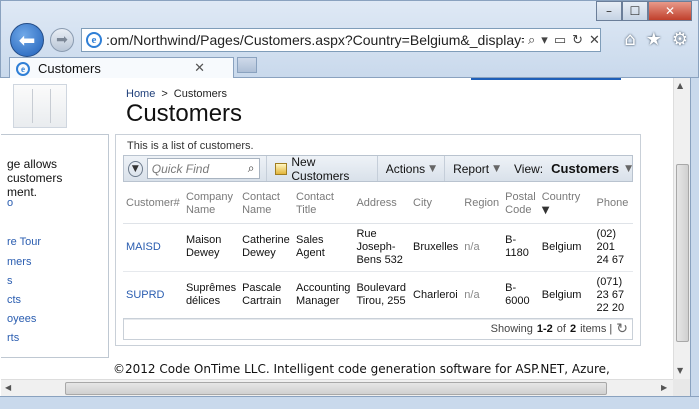 Image resolution: width=699 pixels, height=409 pixels. Describe the element at coordinates (19, 262) in the screenshot. I see `sidebar-item-customers: mers` at that location.